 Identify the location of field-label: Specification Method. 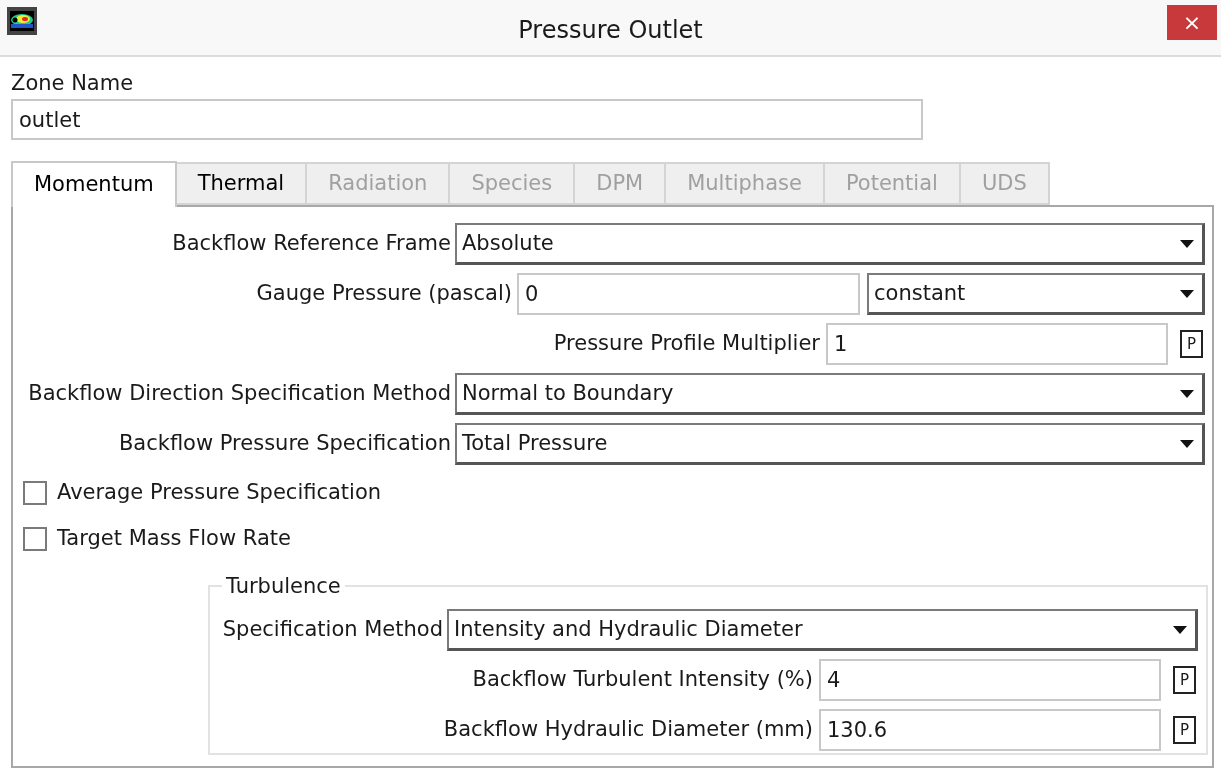
(332, 630).